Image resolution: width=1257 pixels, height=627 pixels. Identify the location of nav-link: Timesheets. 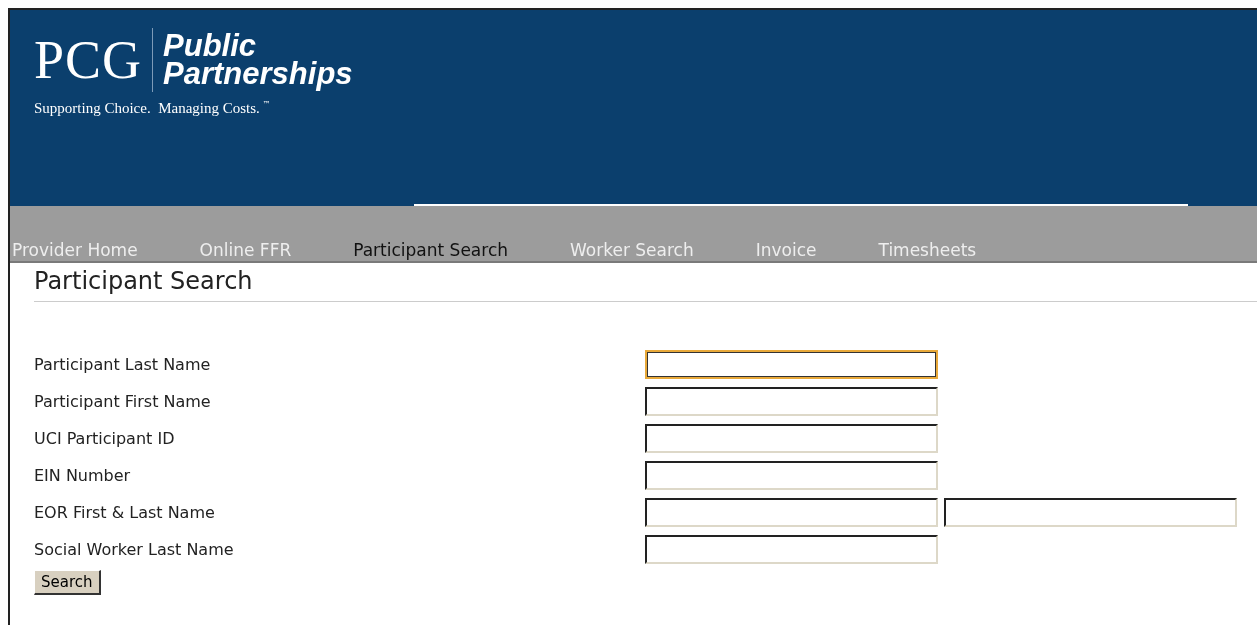
(927, 250).